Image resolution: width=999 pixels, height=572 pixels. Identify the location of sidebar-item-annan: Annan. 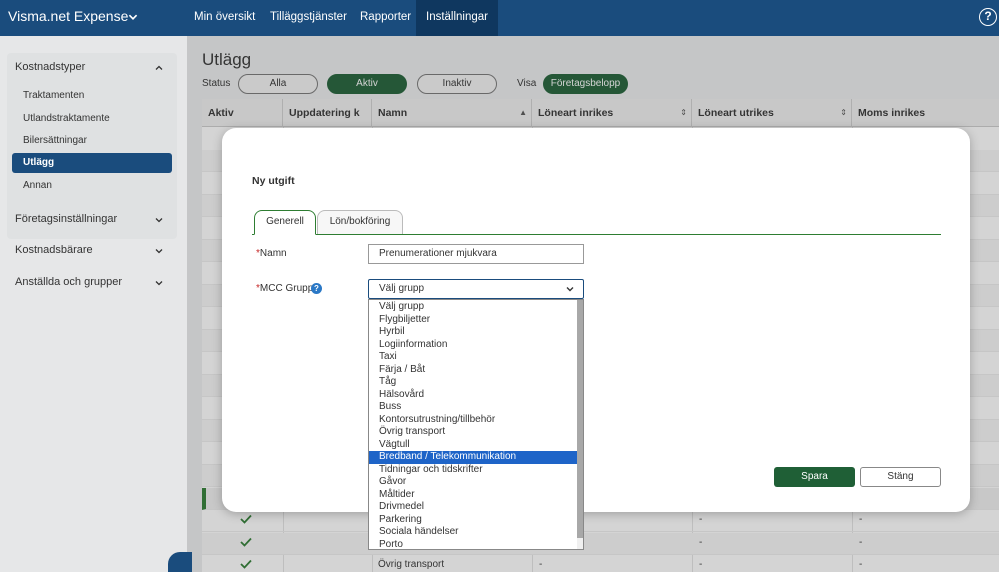
(37, 185).